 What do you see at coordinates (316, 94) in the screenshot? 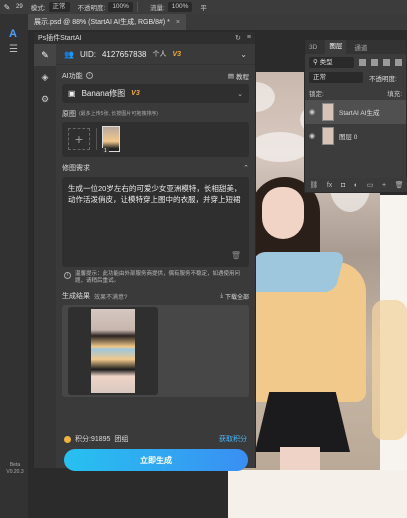
I see `lock-label: 锁定:` at bounding box center [316, 94].